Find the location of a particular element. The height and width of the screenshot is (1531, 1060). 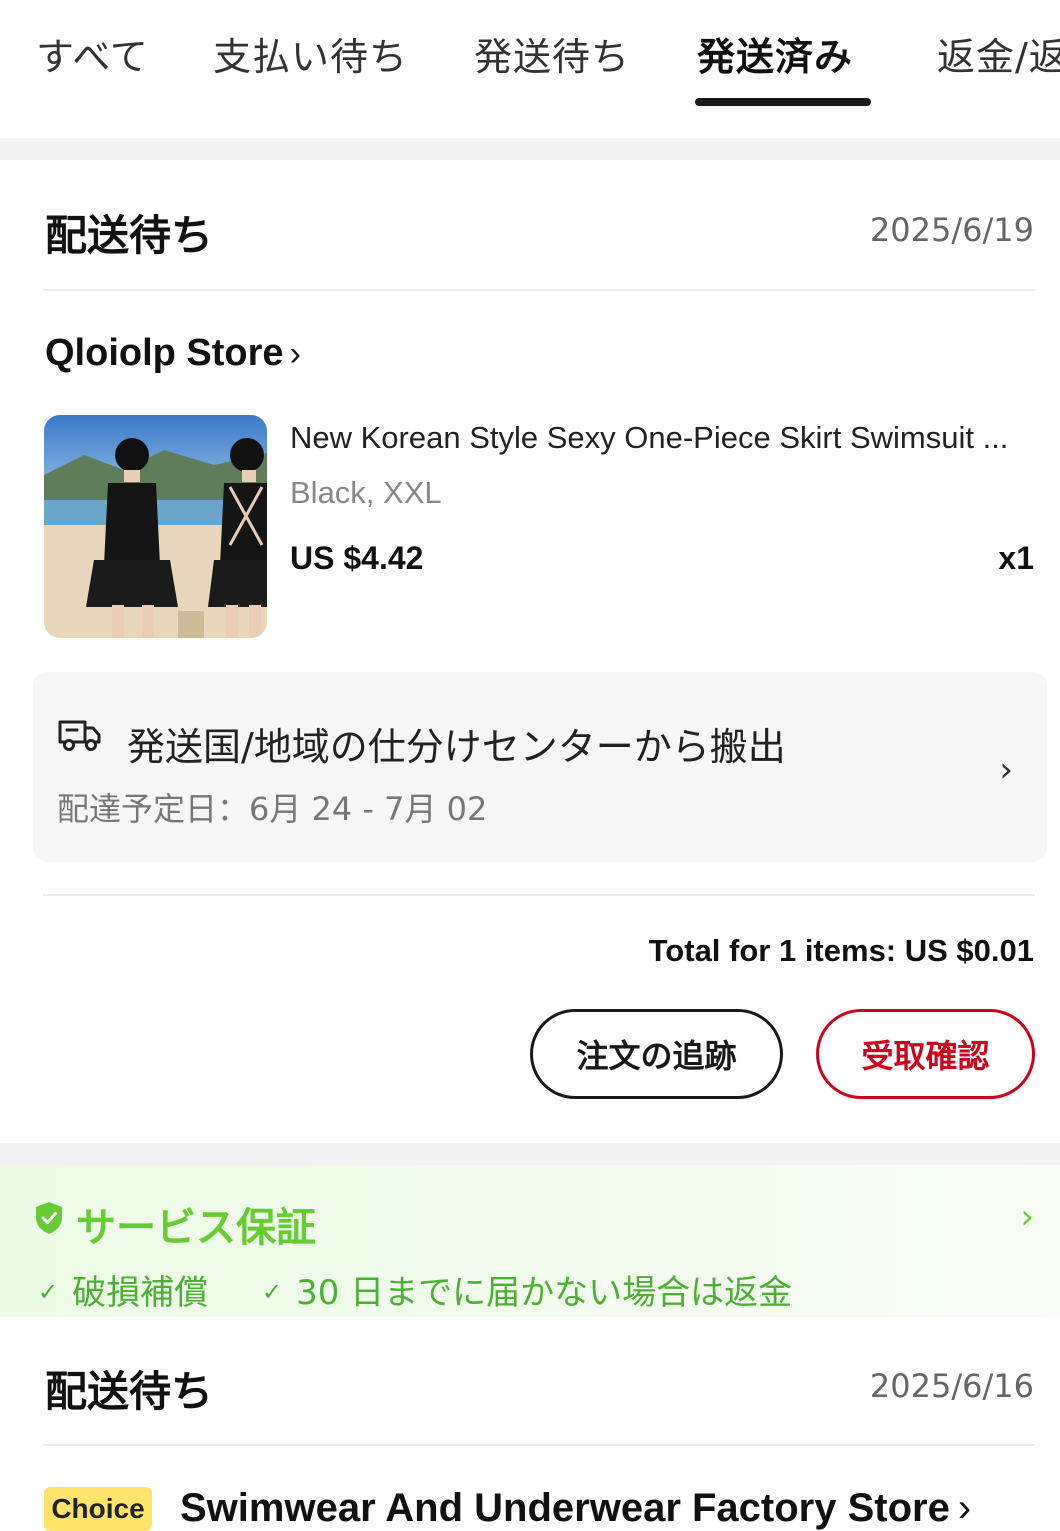

service-item: ✓ 破損補償 is located at coordinates (123, 1289).